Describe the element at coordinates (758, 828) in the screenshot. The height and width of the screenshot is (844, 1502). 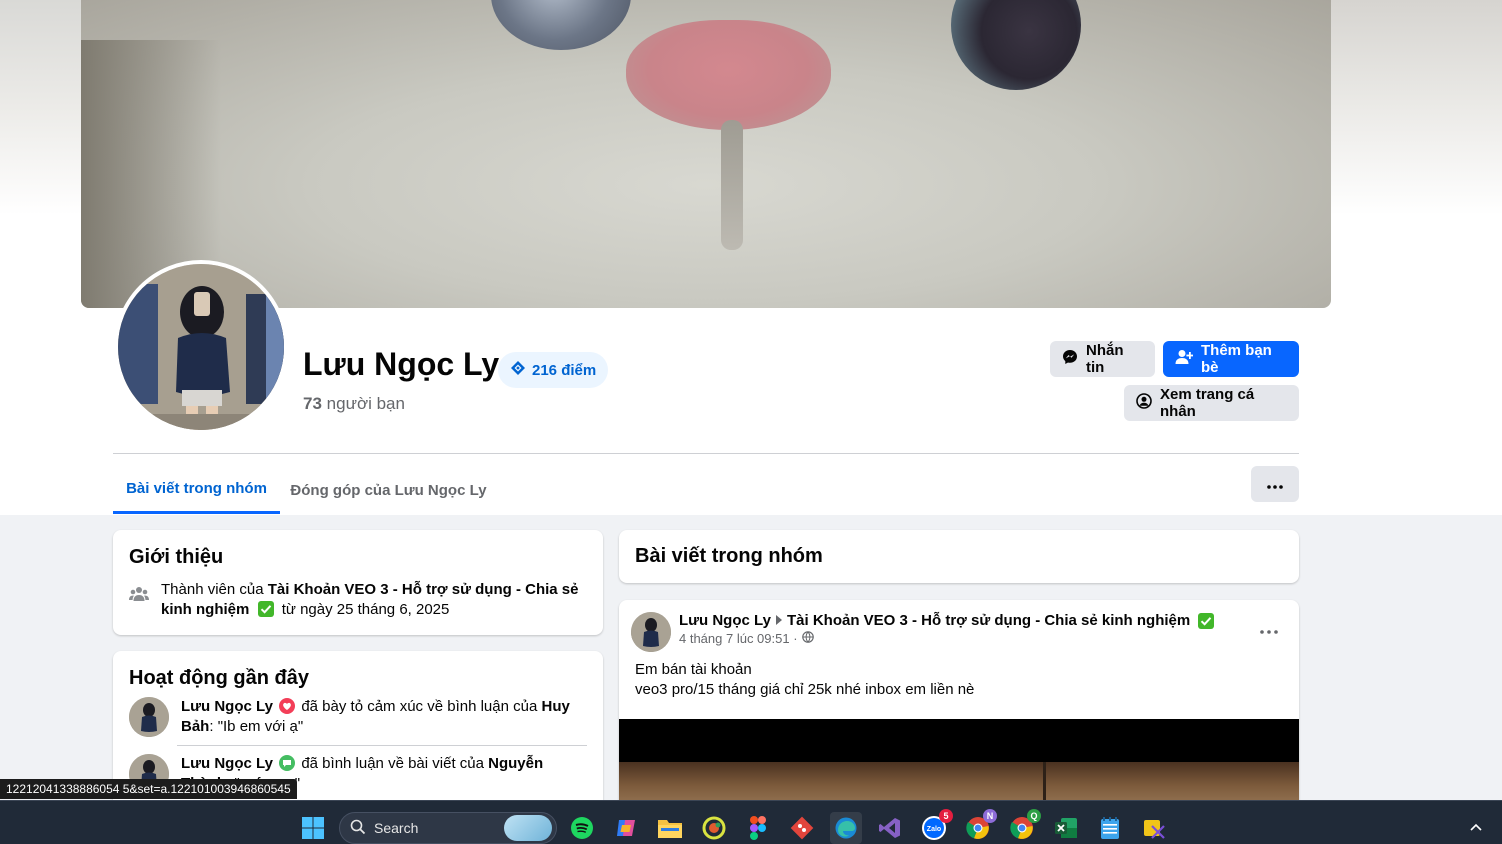
I see `figma-icon` at that location.